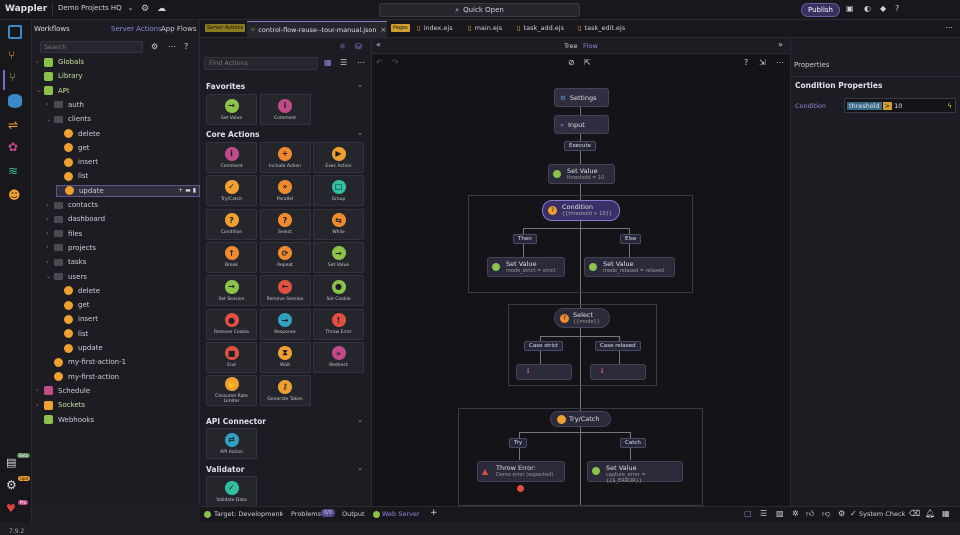 The width and height of the screenshot is (960, 535). What do you see at coordinates (544, 372) in the screenshot?
I see `comment-node: i` at bounding box center [544, 372].